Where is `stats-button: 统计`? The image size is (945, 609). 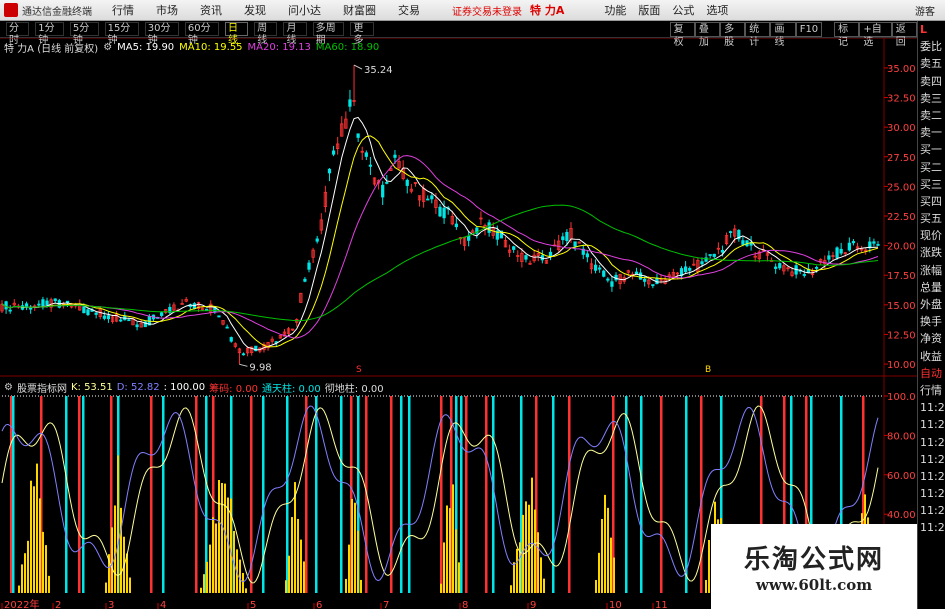
stats-button: 统计 is located at coordinates (758, 34).